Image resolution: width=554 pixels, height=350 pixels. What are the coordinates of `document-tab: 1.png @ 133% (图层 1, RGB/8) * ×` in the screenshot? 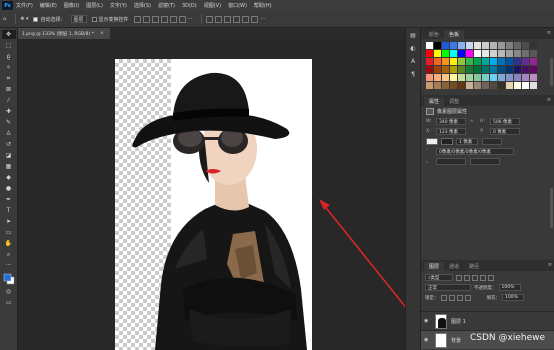 It's located at (64, 33).